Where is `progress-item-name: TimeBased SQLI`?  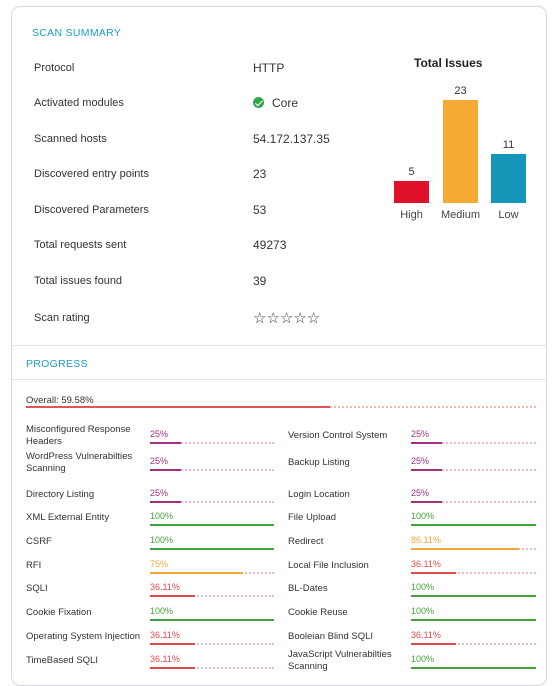
progress-item-name: TimeBased SQLI is located at coordinates (62, 660).